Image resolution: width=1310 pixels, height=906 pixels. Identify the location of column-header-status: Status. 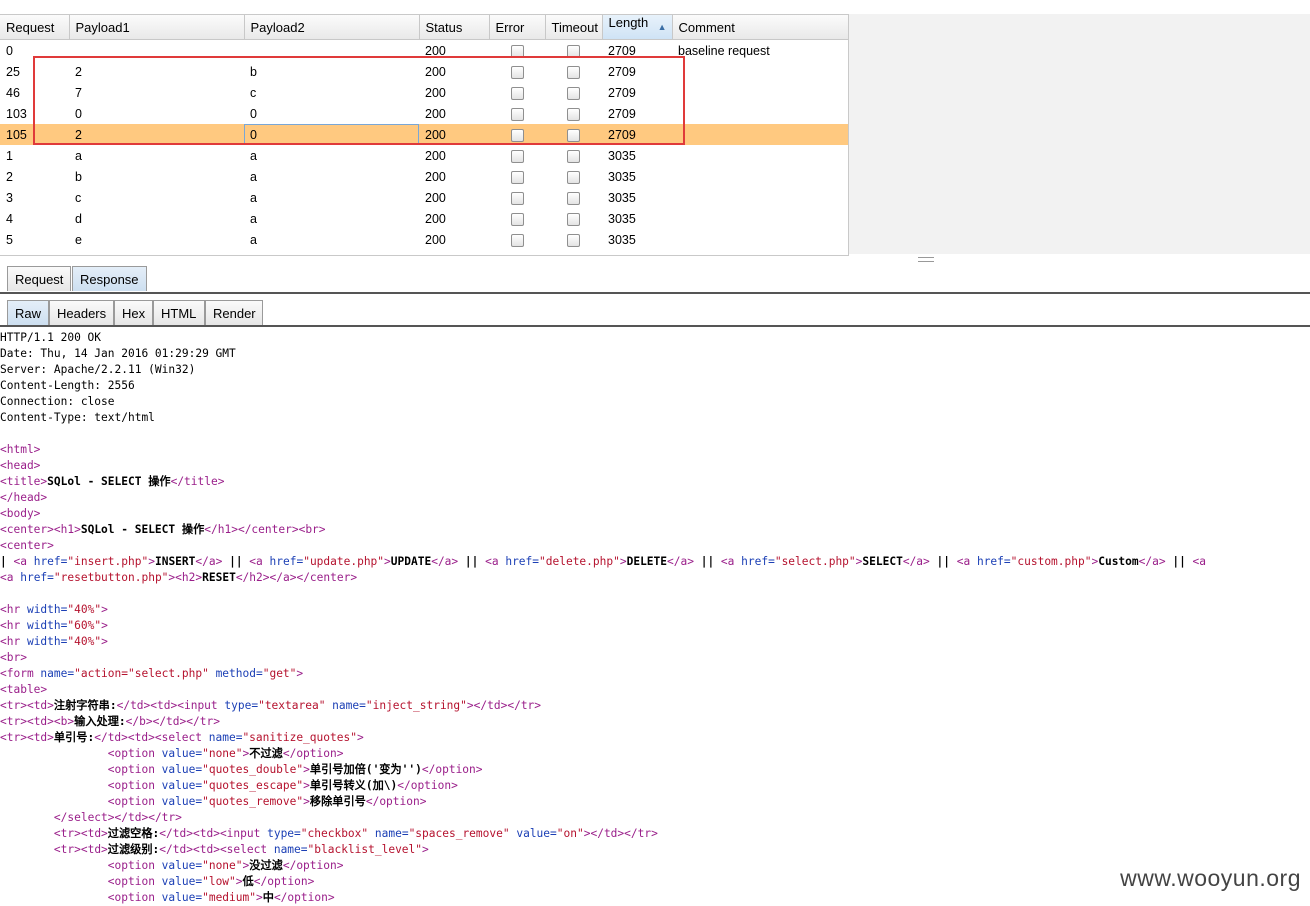
(454, 27).